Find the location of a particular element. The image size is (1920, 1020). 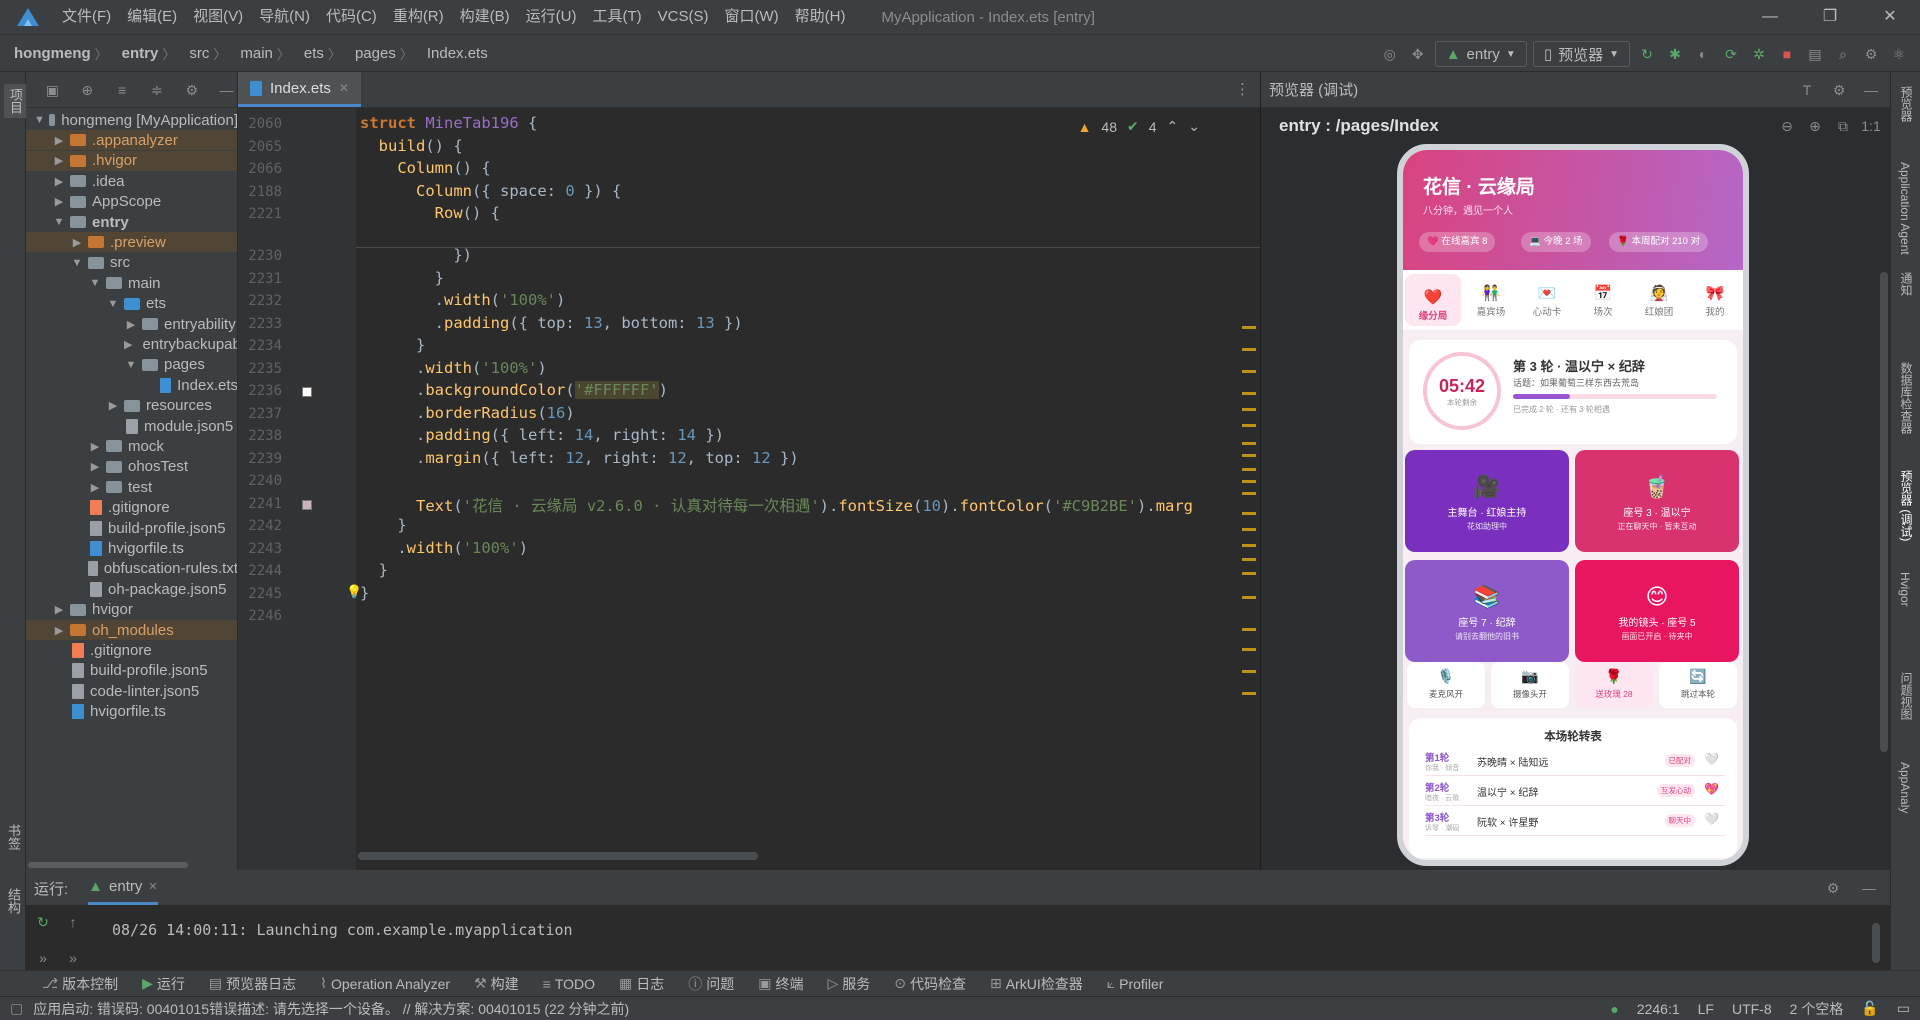

tab-project: 项目 is located at coordinates (15, 101).